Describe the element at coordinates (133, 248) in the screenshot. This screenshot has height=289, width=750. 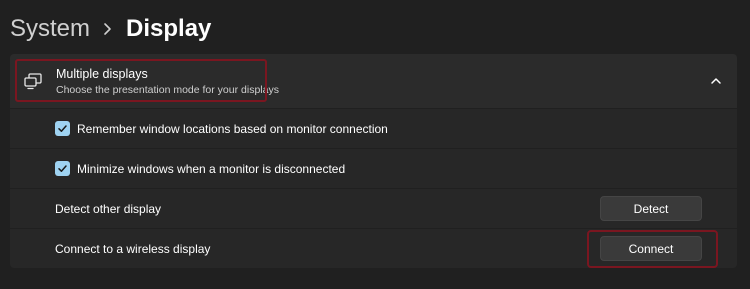
I see `connect-wireless-display-label: Connect to a wireless display` at that location.